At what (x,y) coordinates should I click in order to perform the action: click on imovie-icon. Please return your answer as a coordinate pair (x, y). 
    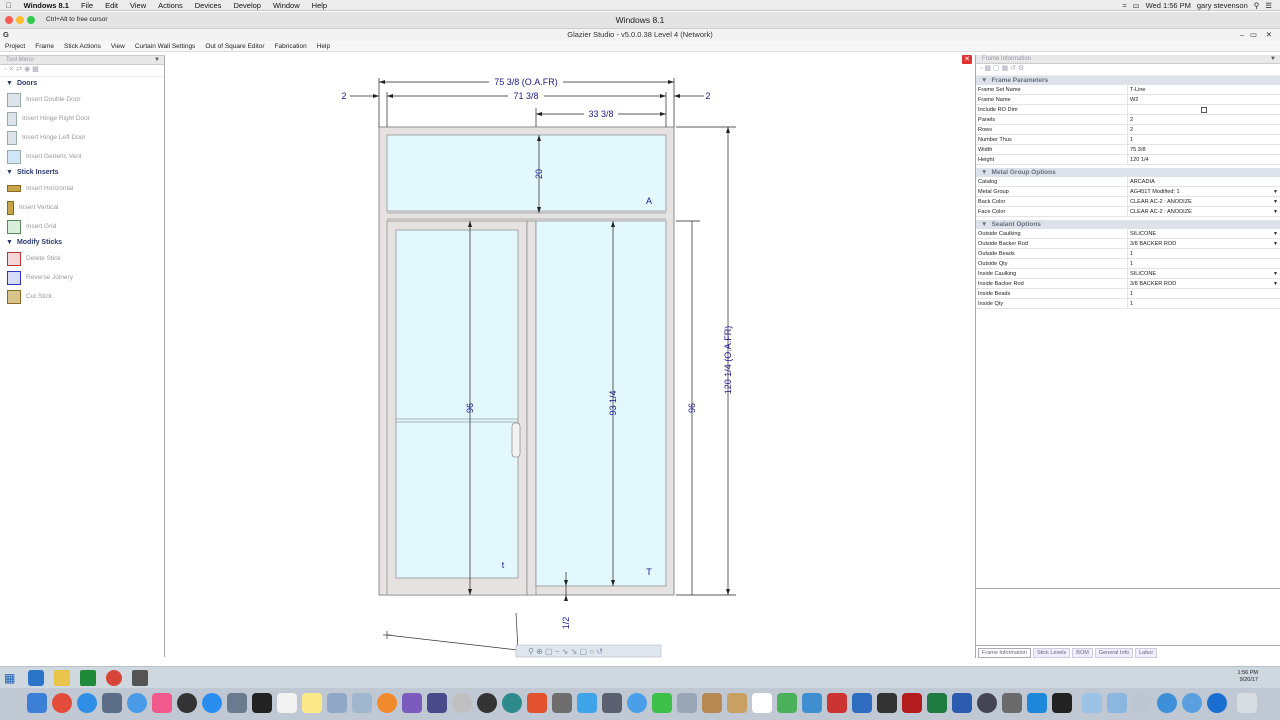
    Looking at the image, I should click on (412, 703).